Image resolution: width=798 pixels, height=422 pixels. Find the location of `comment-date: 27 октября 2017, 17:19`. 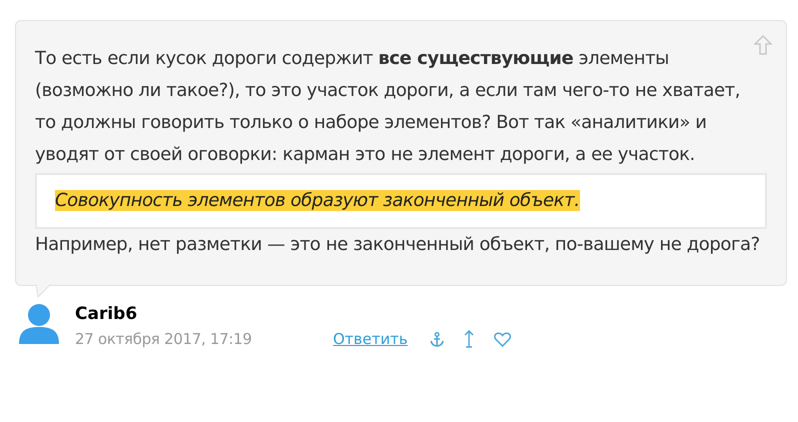

comment-date: 27 октября 2017, 17:19 is located at coordinates (164, 339).